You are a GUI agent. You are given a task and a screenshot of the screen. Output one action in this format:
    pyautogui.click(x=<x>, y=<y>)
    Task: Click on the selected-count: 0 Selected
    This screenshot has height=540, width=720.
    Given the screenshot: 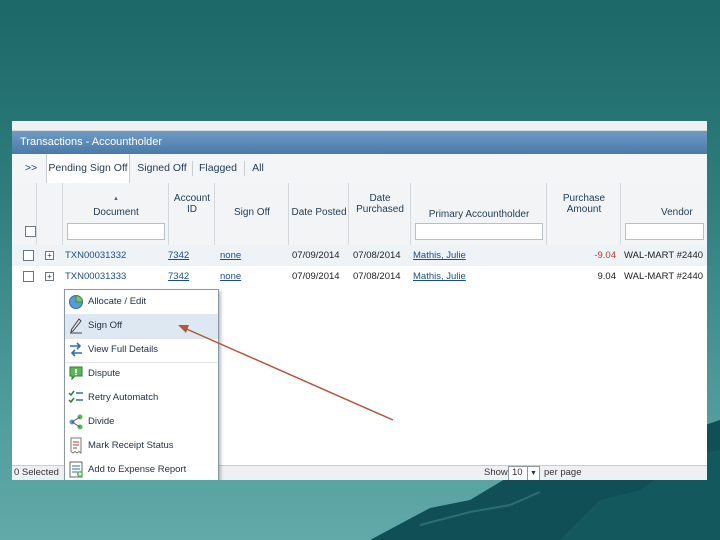 What is the action you would take?
    pyautogui.click(x=36, y=472)
    